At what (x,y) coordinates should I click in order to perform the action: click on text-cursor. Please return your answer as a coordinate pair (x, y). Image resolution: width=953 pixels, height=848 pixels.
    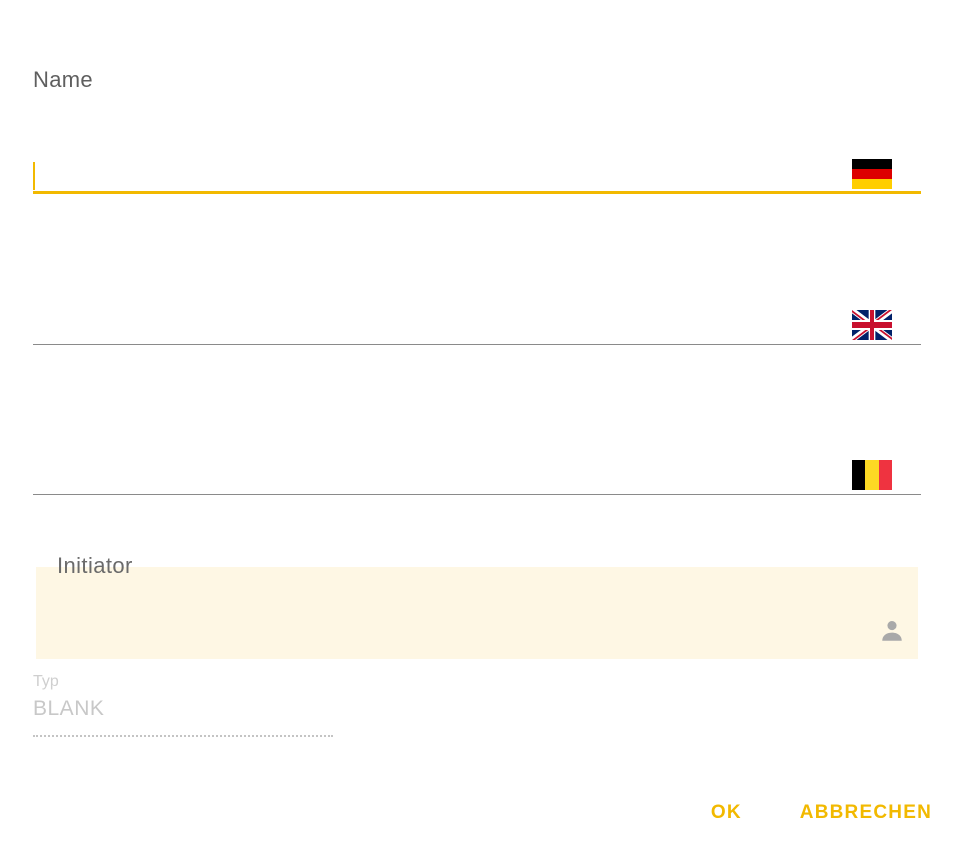
    Looking at the image, I should click on (34, 176).